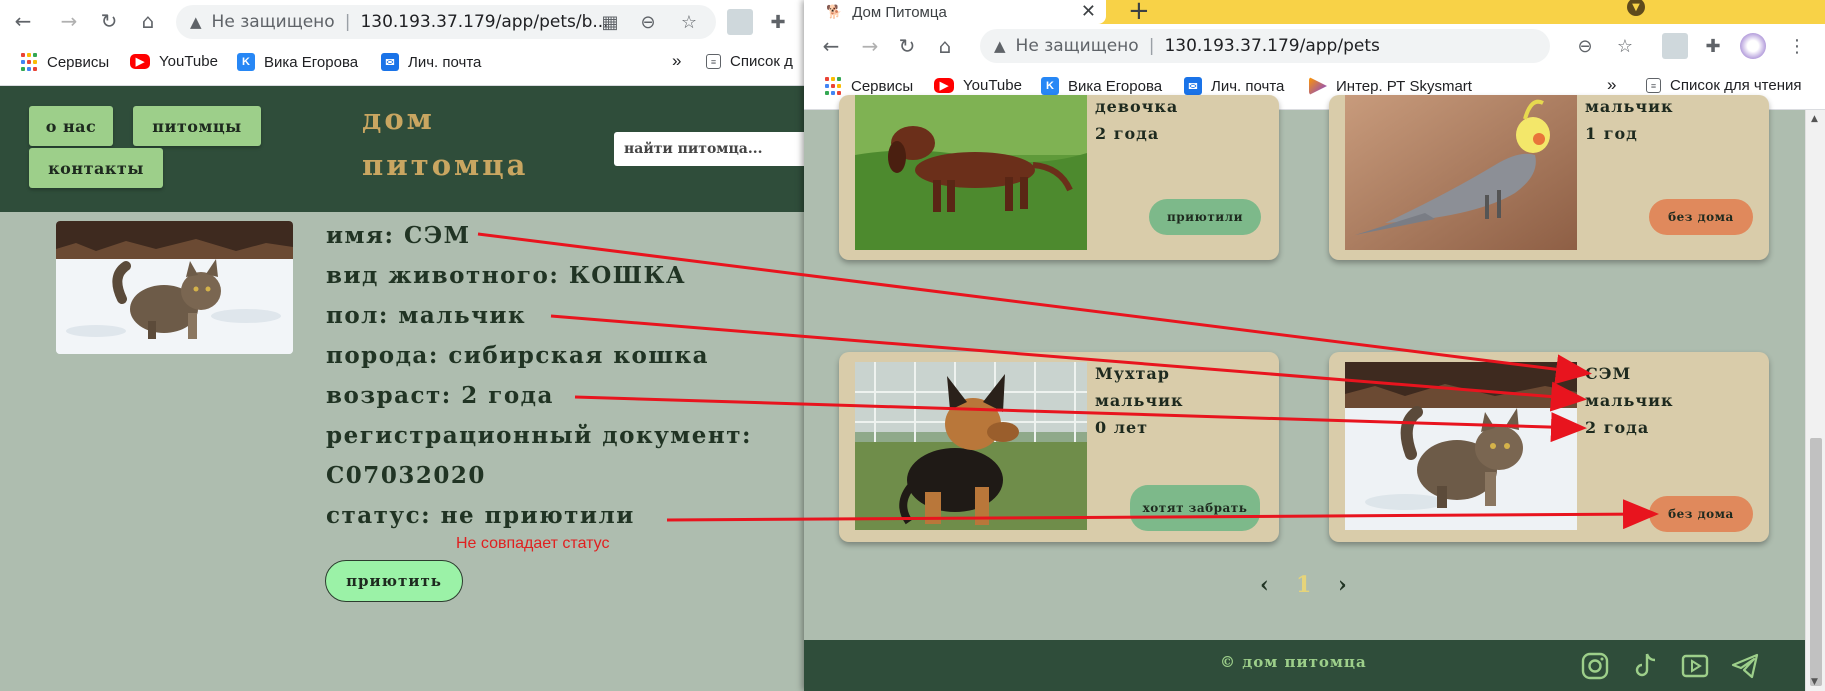 The width and height of the screenshot is (1825, 691). Describe the element at coordinates (394, 581) in the screenshot. I see `adopt-button: приютить` at that location.